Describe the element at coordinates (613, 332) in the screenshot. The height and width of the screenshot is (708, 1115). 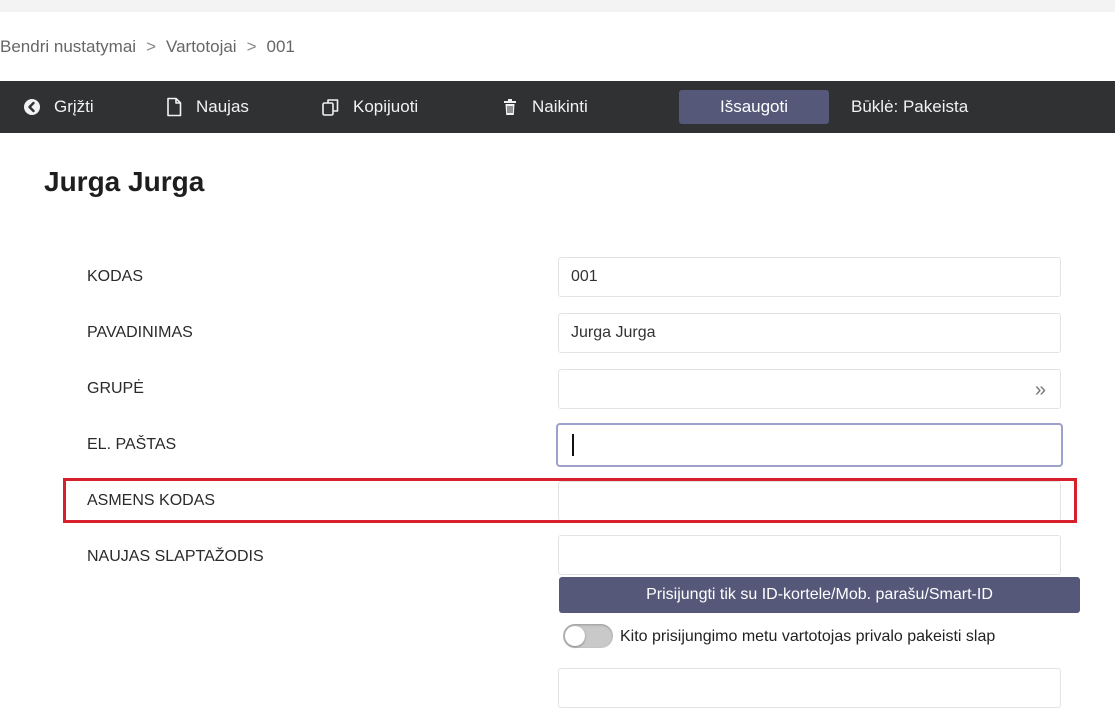
I see `pavadinimas-value: Jurga Jurga` at that location.